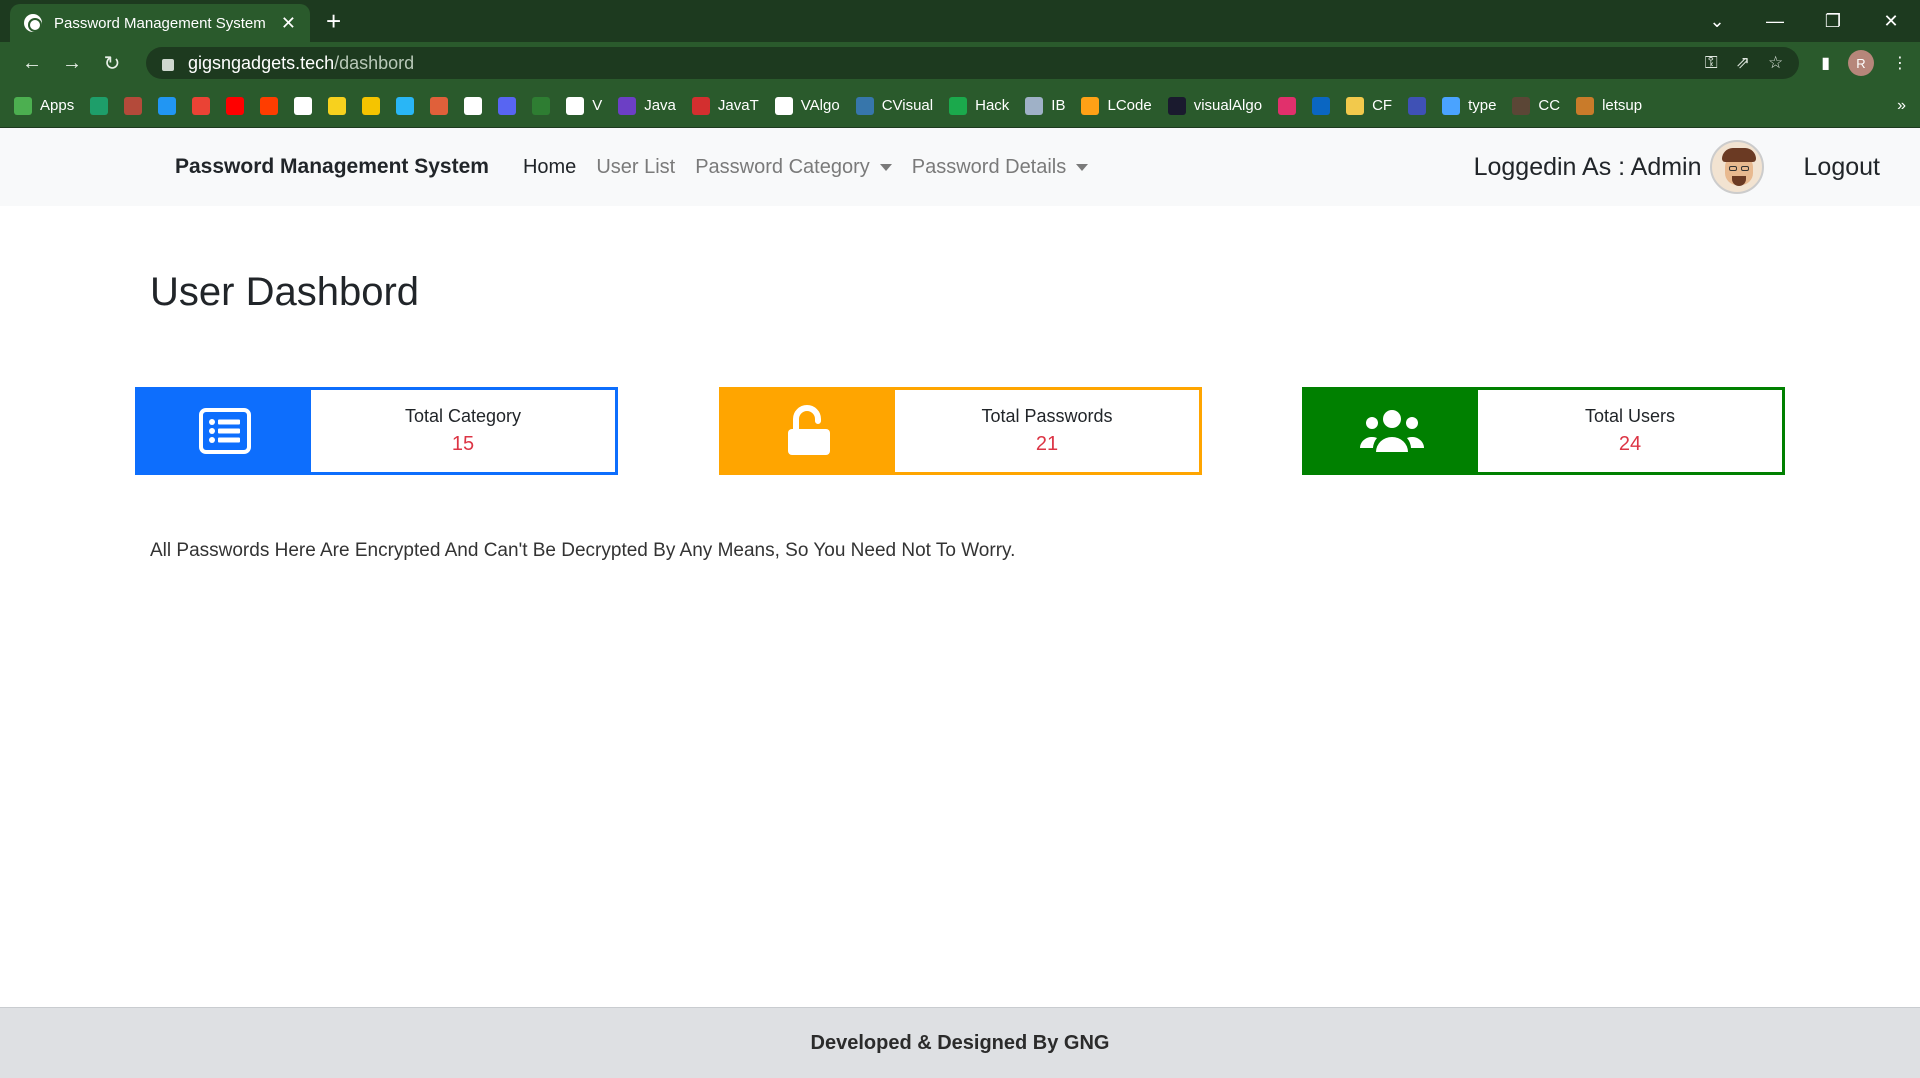  I want to click on browser-tab: Password Management System ✕, so click(160, 23).